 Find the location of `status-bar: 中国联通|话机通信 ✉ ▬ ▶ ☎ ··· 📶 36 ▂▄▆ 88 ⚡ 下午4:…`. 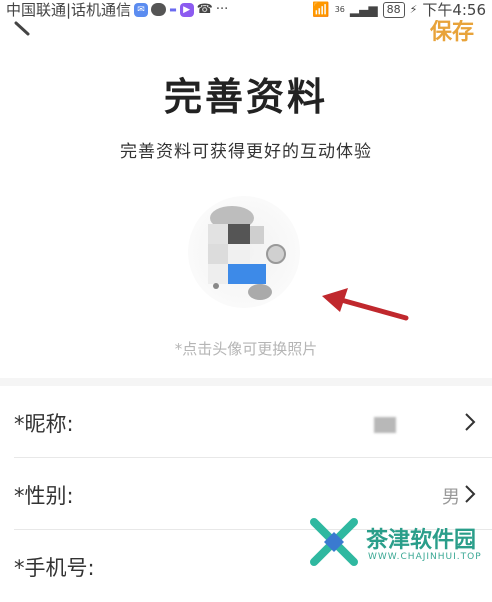

status-bar: 中国联通|话机通信 ✉ ▬ ▶ ☎ ··· 📶 36 ▂▄▆ 88 ⚡ 下午4:… is located at coordinates (246, 10).